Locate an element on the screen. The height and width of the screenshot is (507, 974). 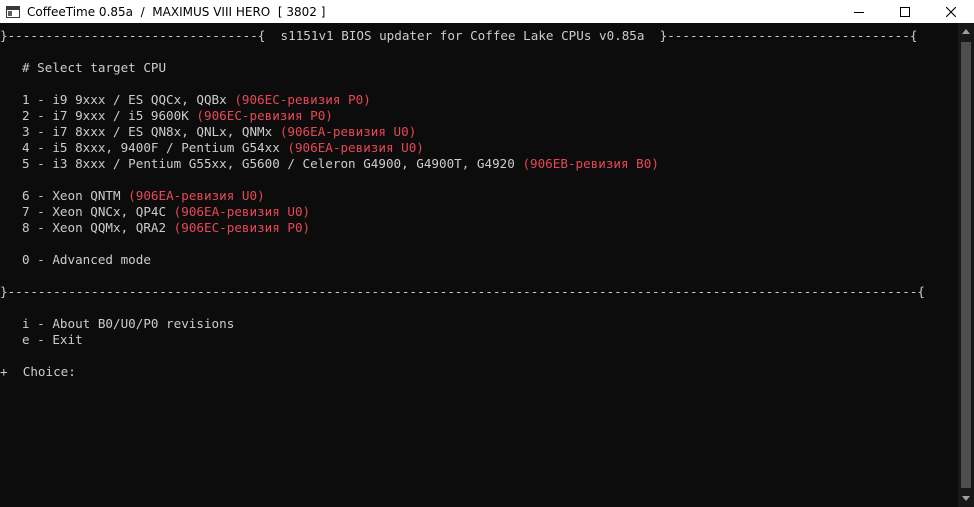
scroll-down-arrow-icon is located at coordinates (966, 498).